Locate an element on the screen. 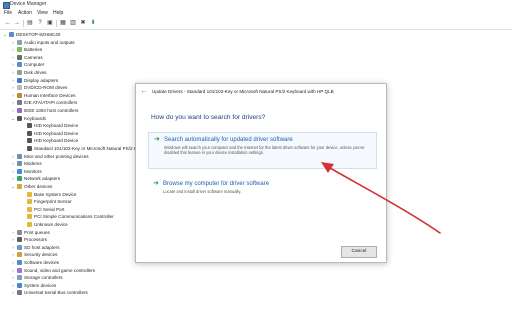 The image size is (512, 321). sd-adapter-icon is located at coordinates (19, 247).